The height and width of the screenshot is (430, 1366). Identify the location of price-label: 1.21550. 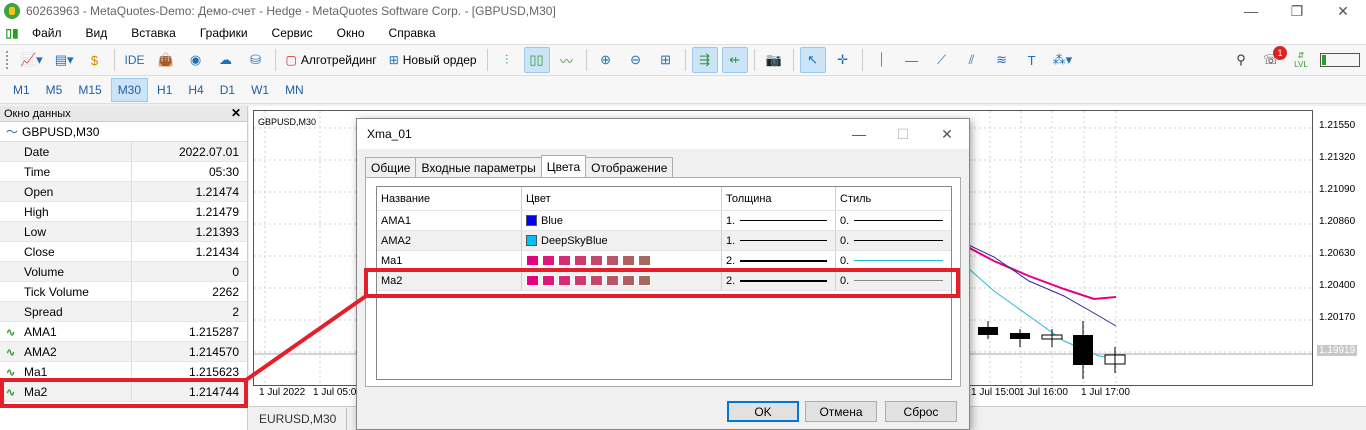
(1337, 125).